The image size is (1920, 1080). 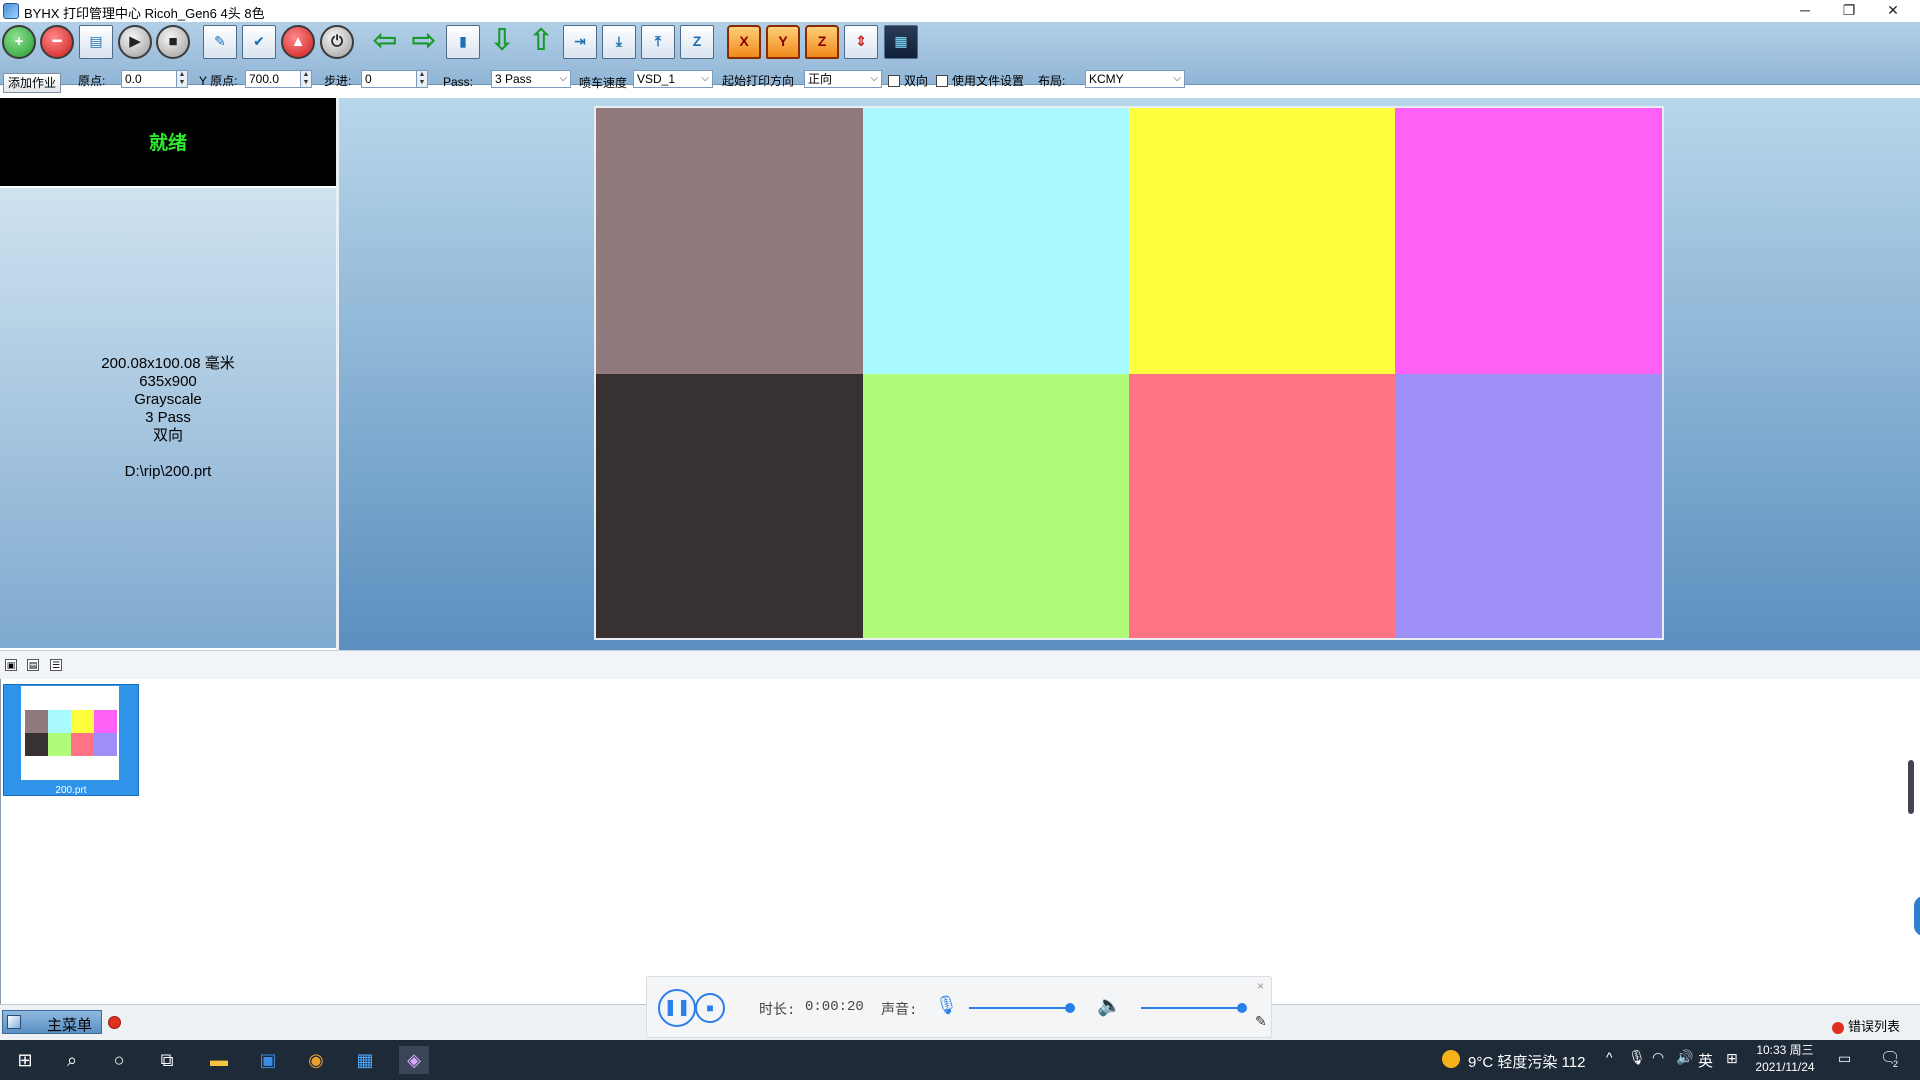 What do you see at coordinates (1260, 986) in the screenshot?
I see `close-recorder-button: ×` at bounding box center [1260, 986].